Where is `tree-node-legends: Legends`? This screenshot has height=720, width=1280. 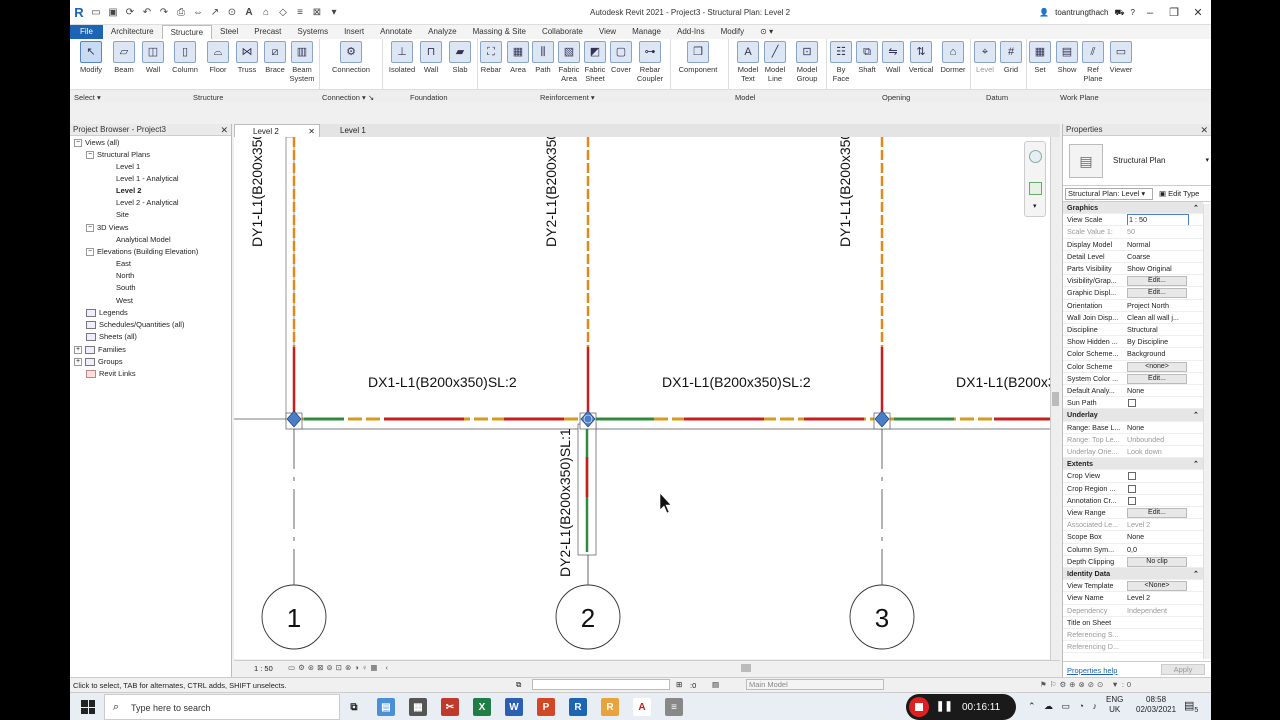
tree-node-legends: Legends is located at coordinates (107, 313).